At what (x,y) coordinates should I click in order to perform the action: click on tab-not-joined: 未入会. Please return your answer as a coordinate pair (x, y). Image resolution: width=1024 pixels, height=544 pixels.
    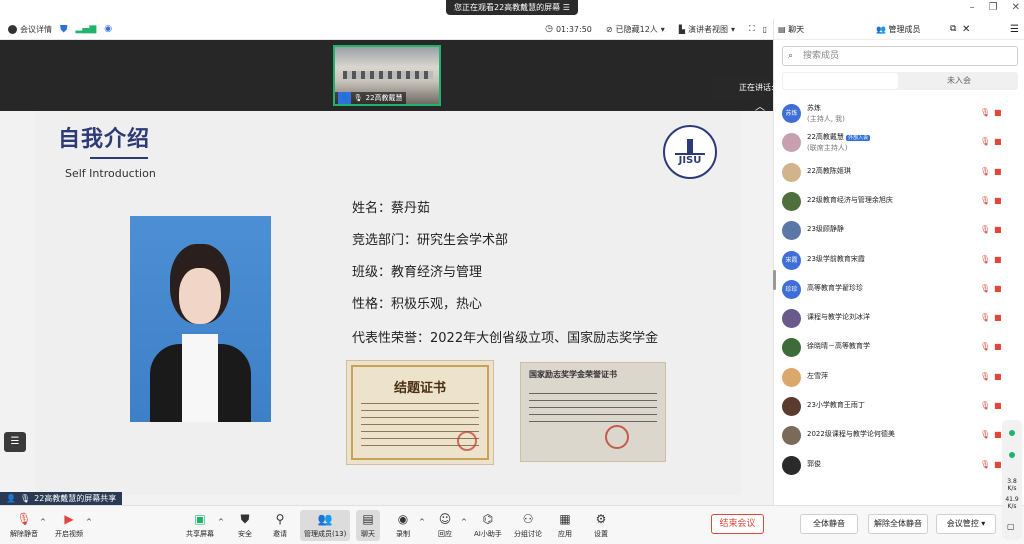
    Looking at the image, I should click on (959, 81).